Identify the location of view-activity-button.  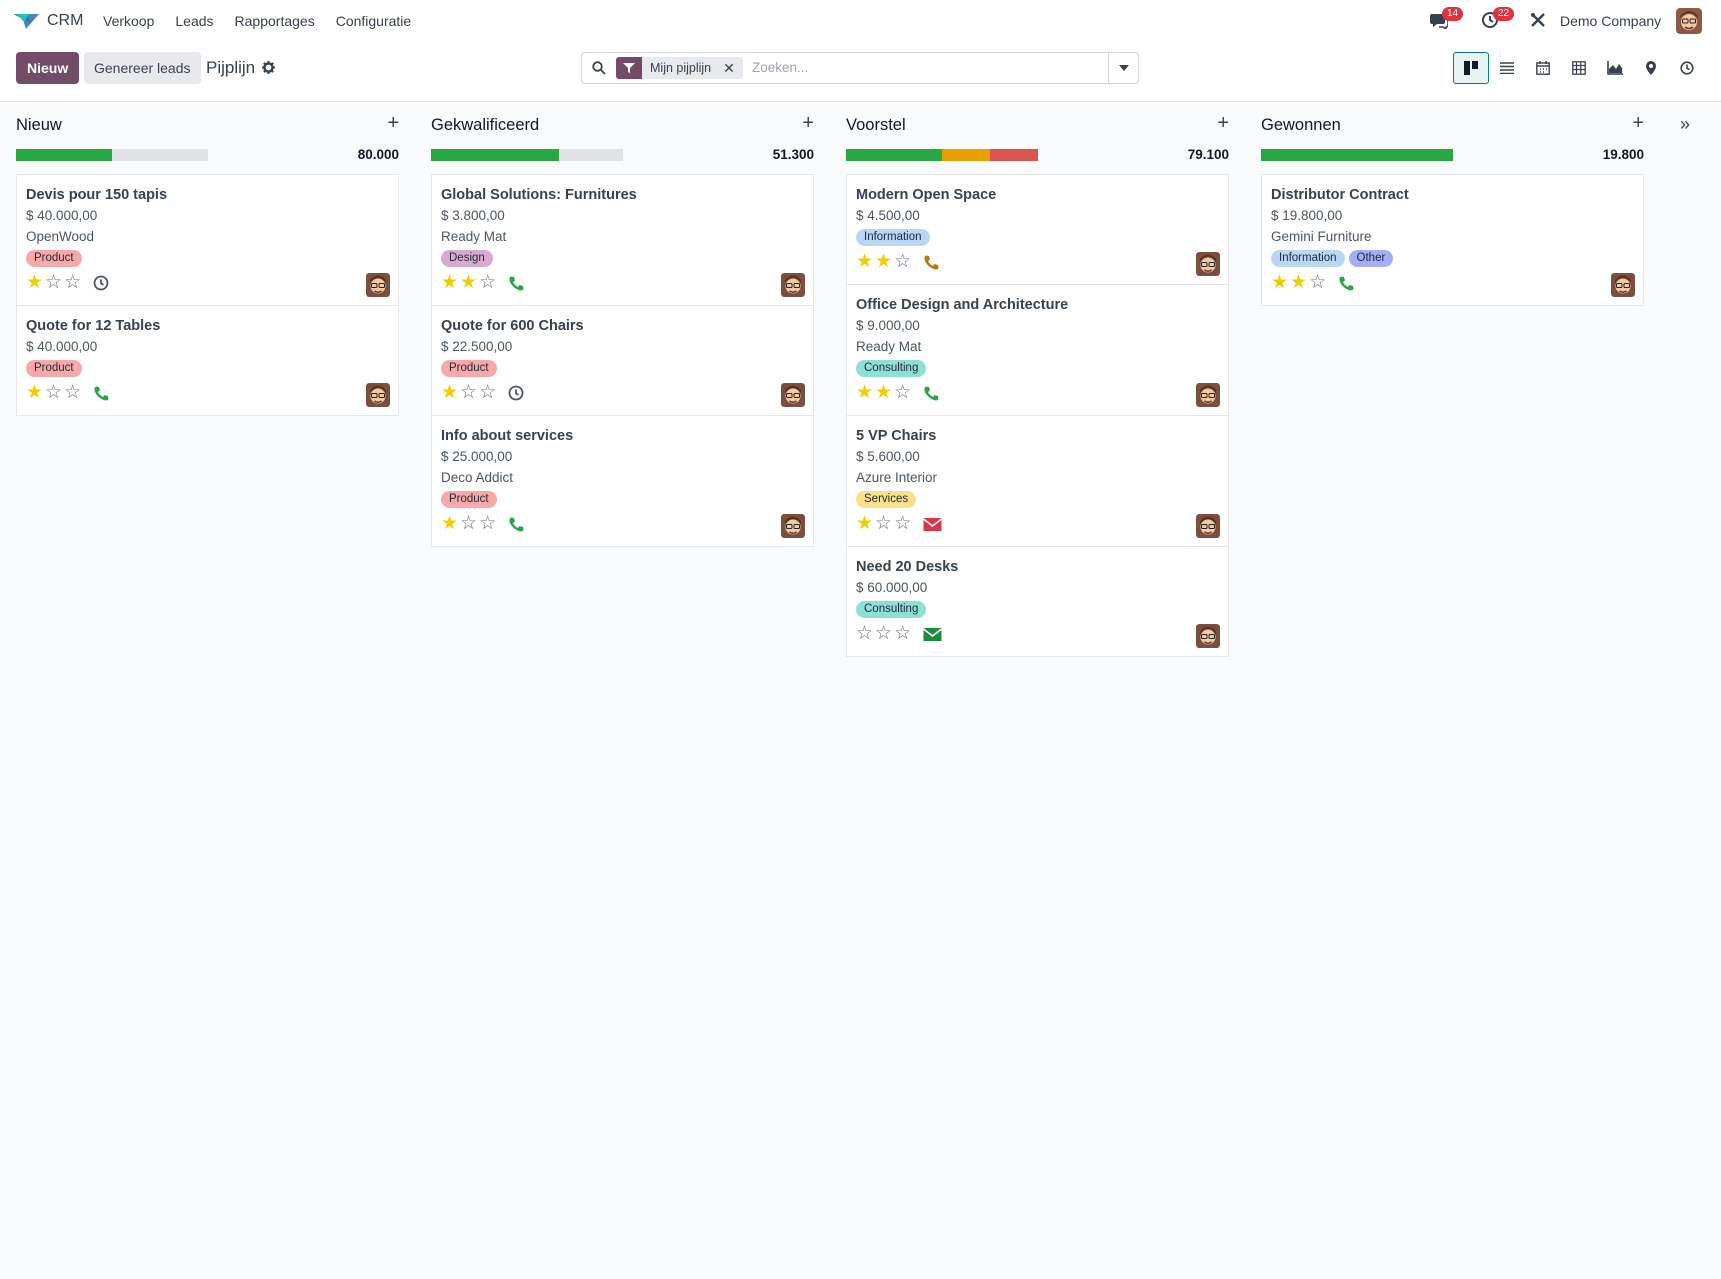
(1687, 68).